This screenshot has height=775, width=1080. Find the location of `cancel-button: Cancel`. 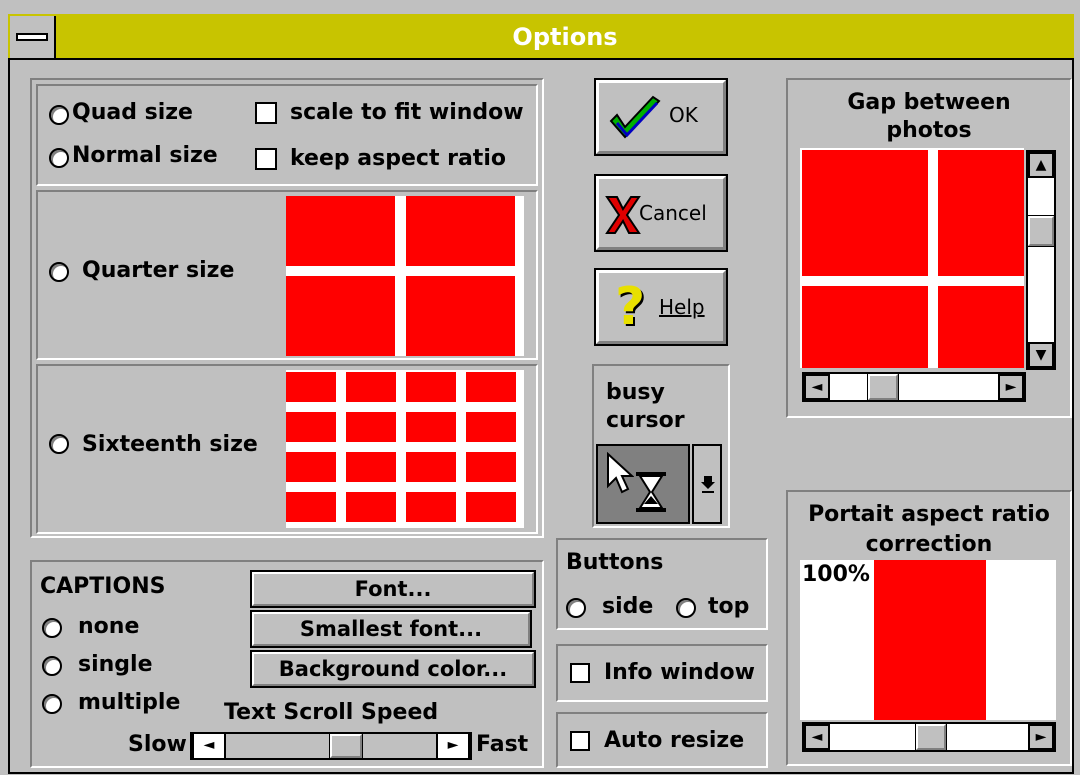

cancel-button: Cancel is located at coordinates (661, 213).